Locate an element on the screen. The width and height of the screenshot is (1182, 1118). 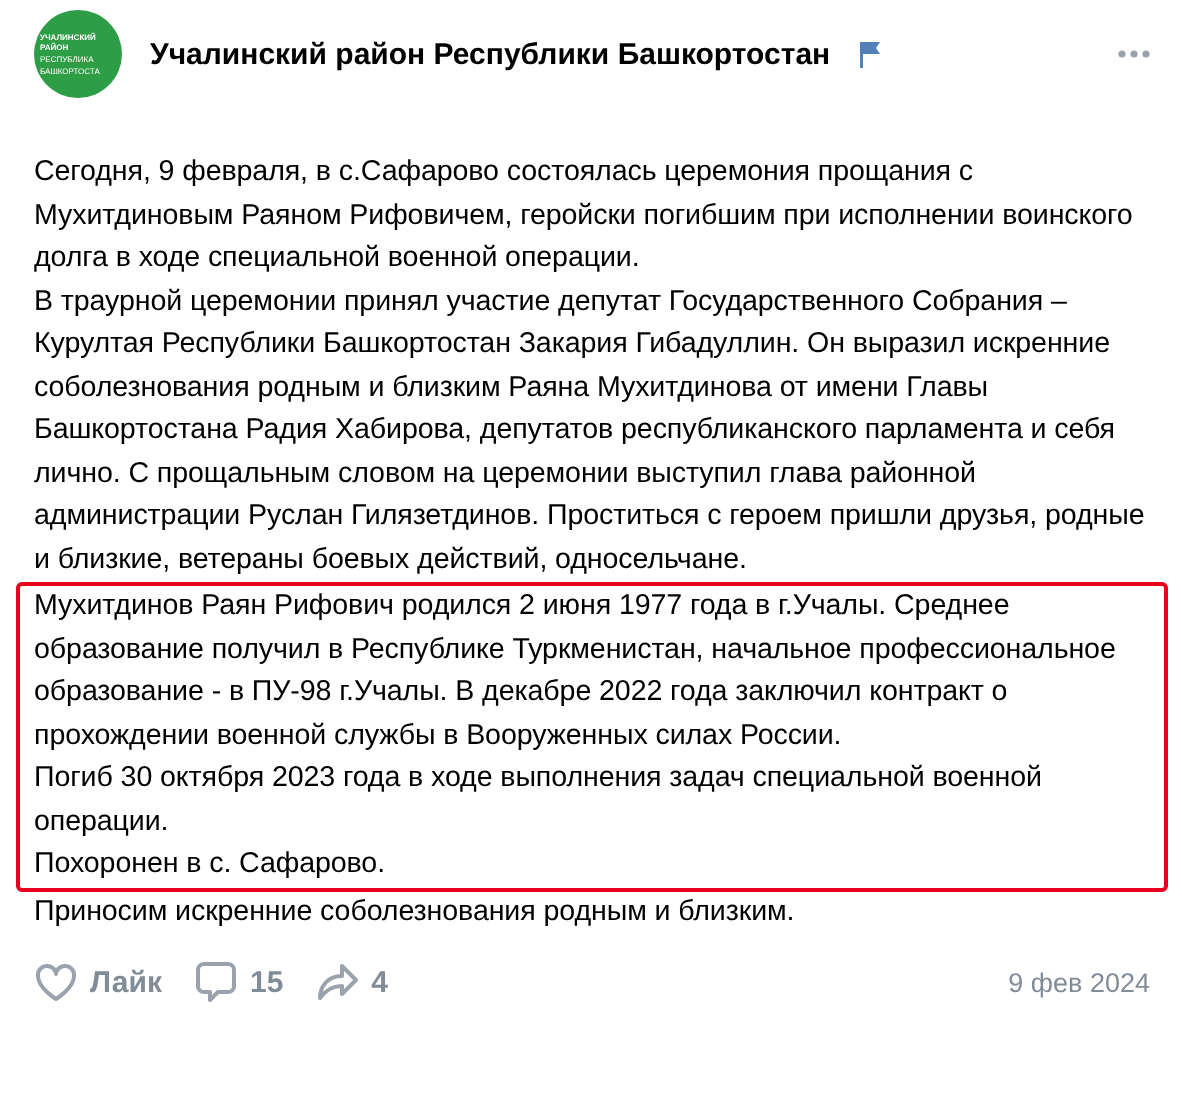
paragraph: Погиб 30 октября 2023 года в ходе выполнения задач специальной военной операции. is located at coordinates (539, 800).